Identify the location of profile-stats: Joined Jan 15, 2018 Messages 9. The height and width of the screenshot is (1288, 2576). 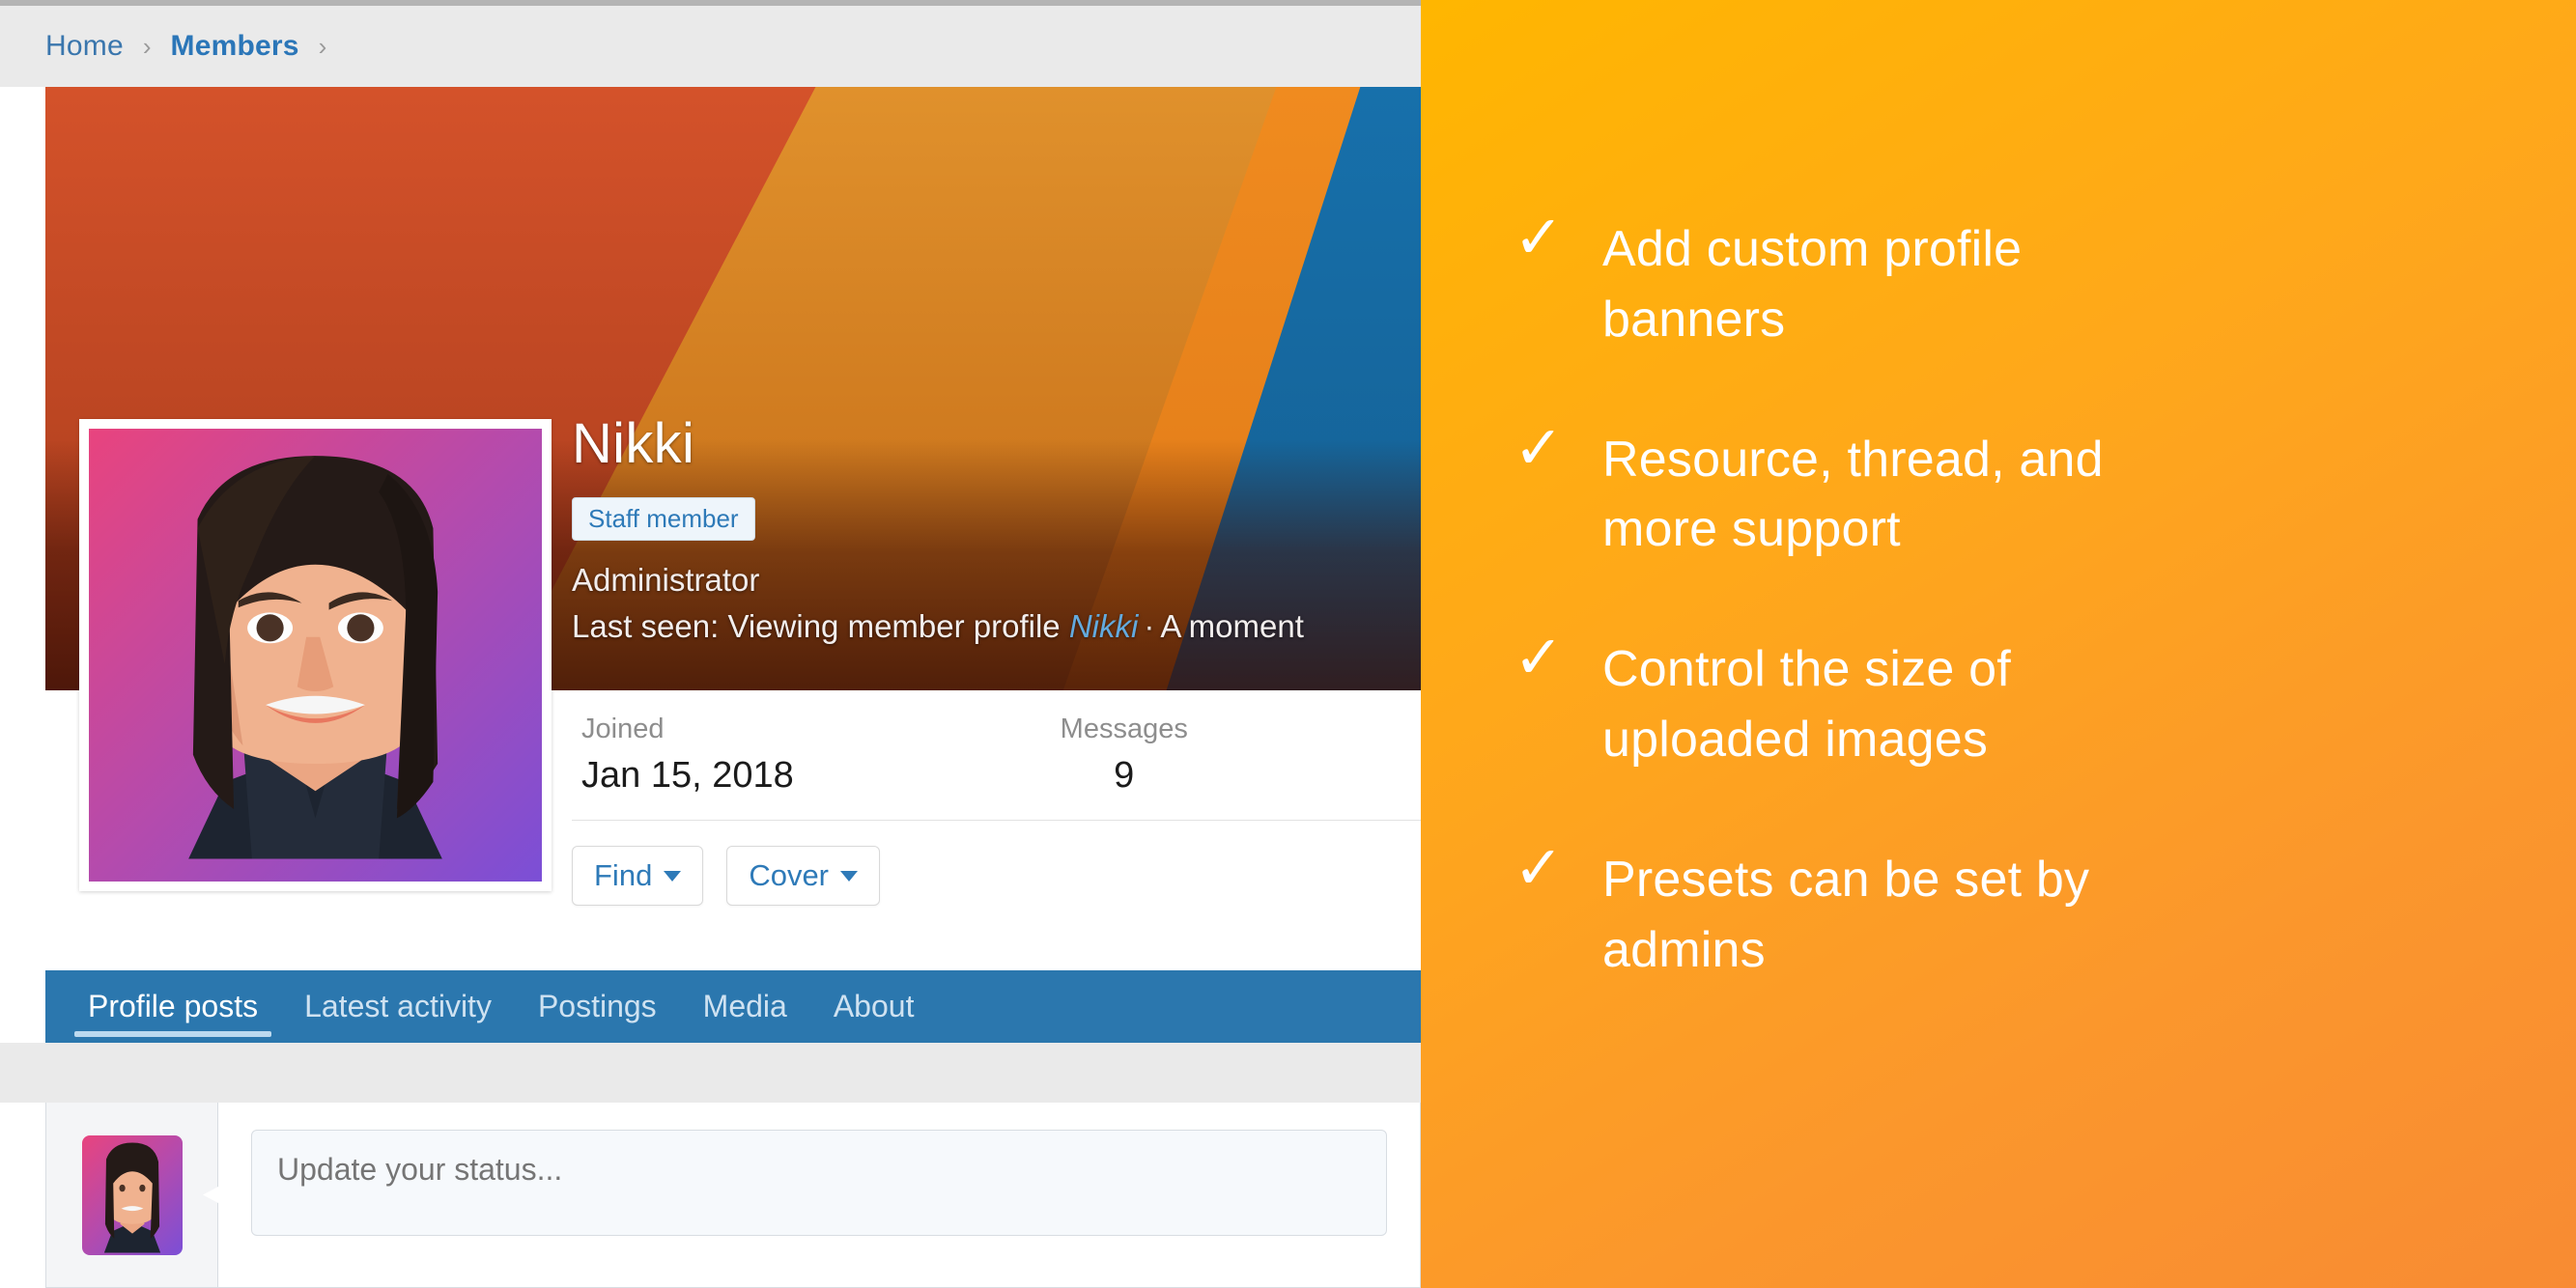
(997, 743).